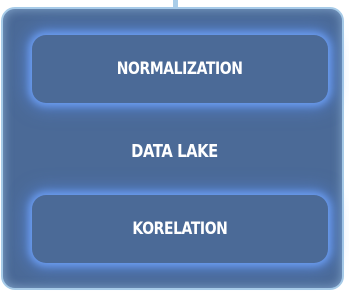  What do you see at coordinates (174, 151) in the screenshot?
I see `data-lake-label: DATA LAKE` at bounding box center [174, 151].